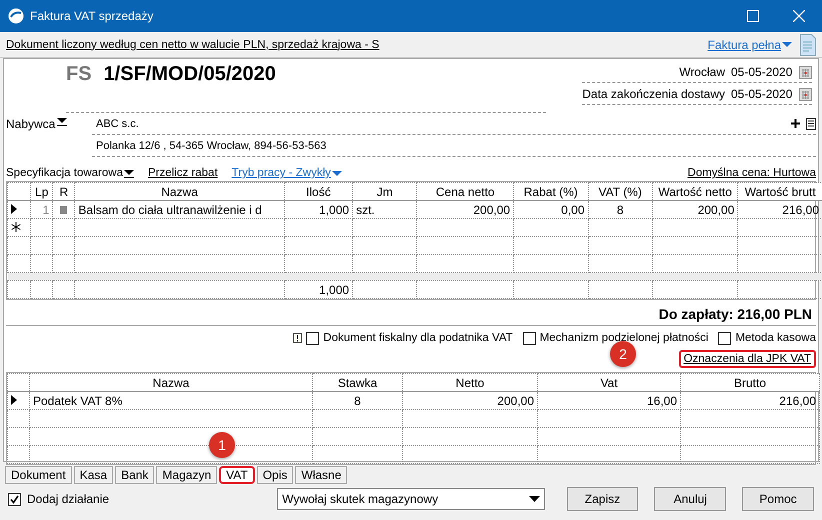 The width and height of the screenshot is (822, 520). Describe the element at coordinates (653, 94) in the screenshot. I see `field-label: Data zakończenia dostawy` at that location.